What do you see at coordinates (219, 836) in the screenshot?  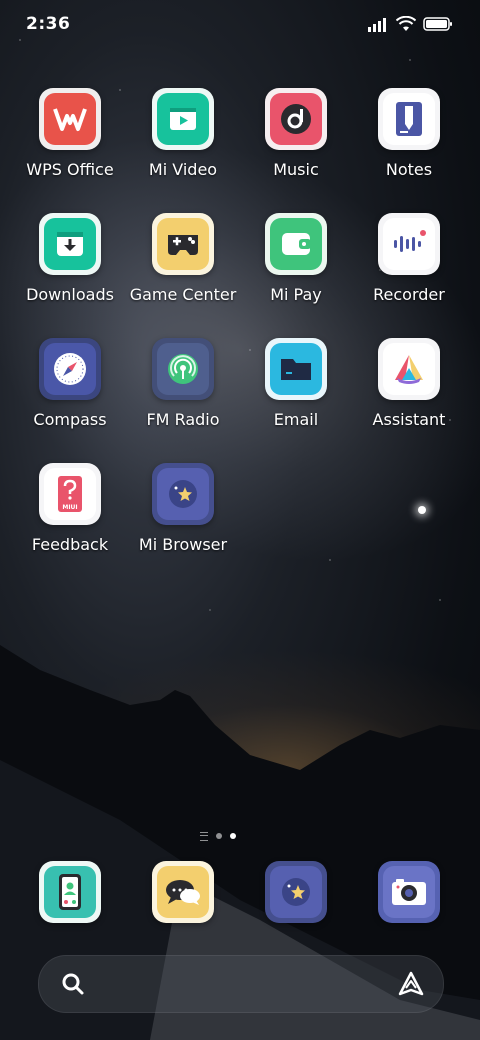 I see `page-dot` at bounding box center [219, 836].